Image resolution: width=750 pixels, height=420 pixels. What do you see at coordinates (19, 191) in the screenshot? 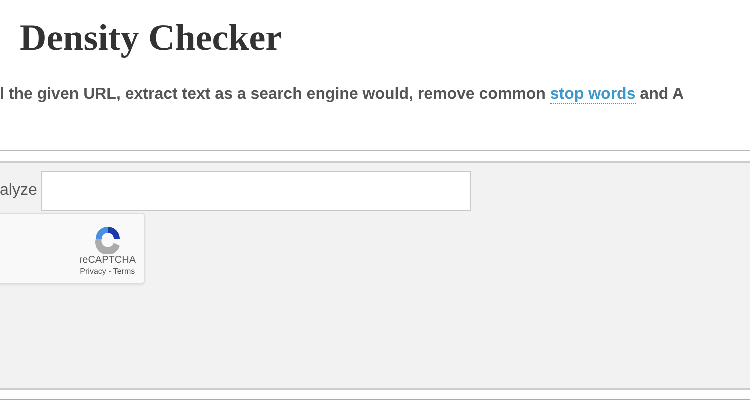
I see `url-label: alyze` at bounding box center [19, 191].